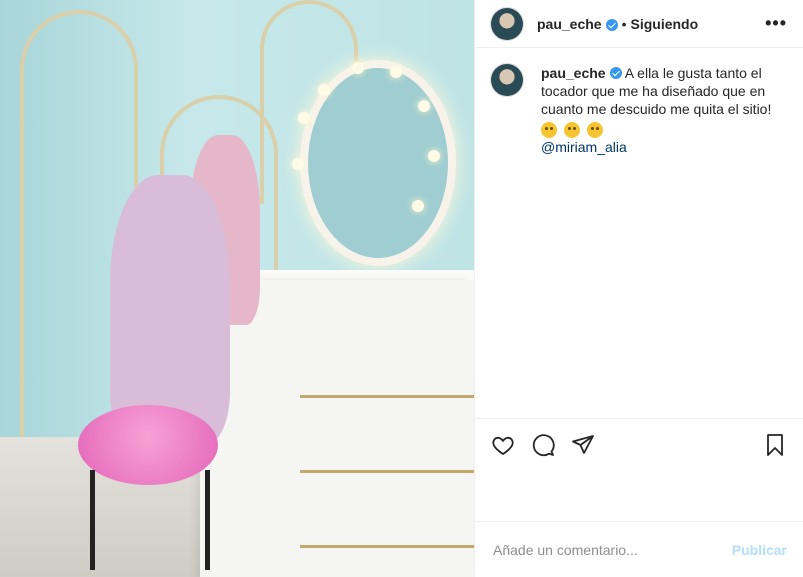  I want to click on post-actions, so click(639, 444).